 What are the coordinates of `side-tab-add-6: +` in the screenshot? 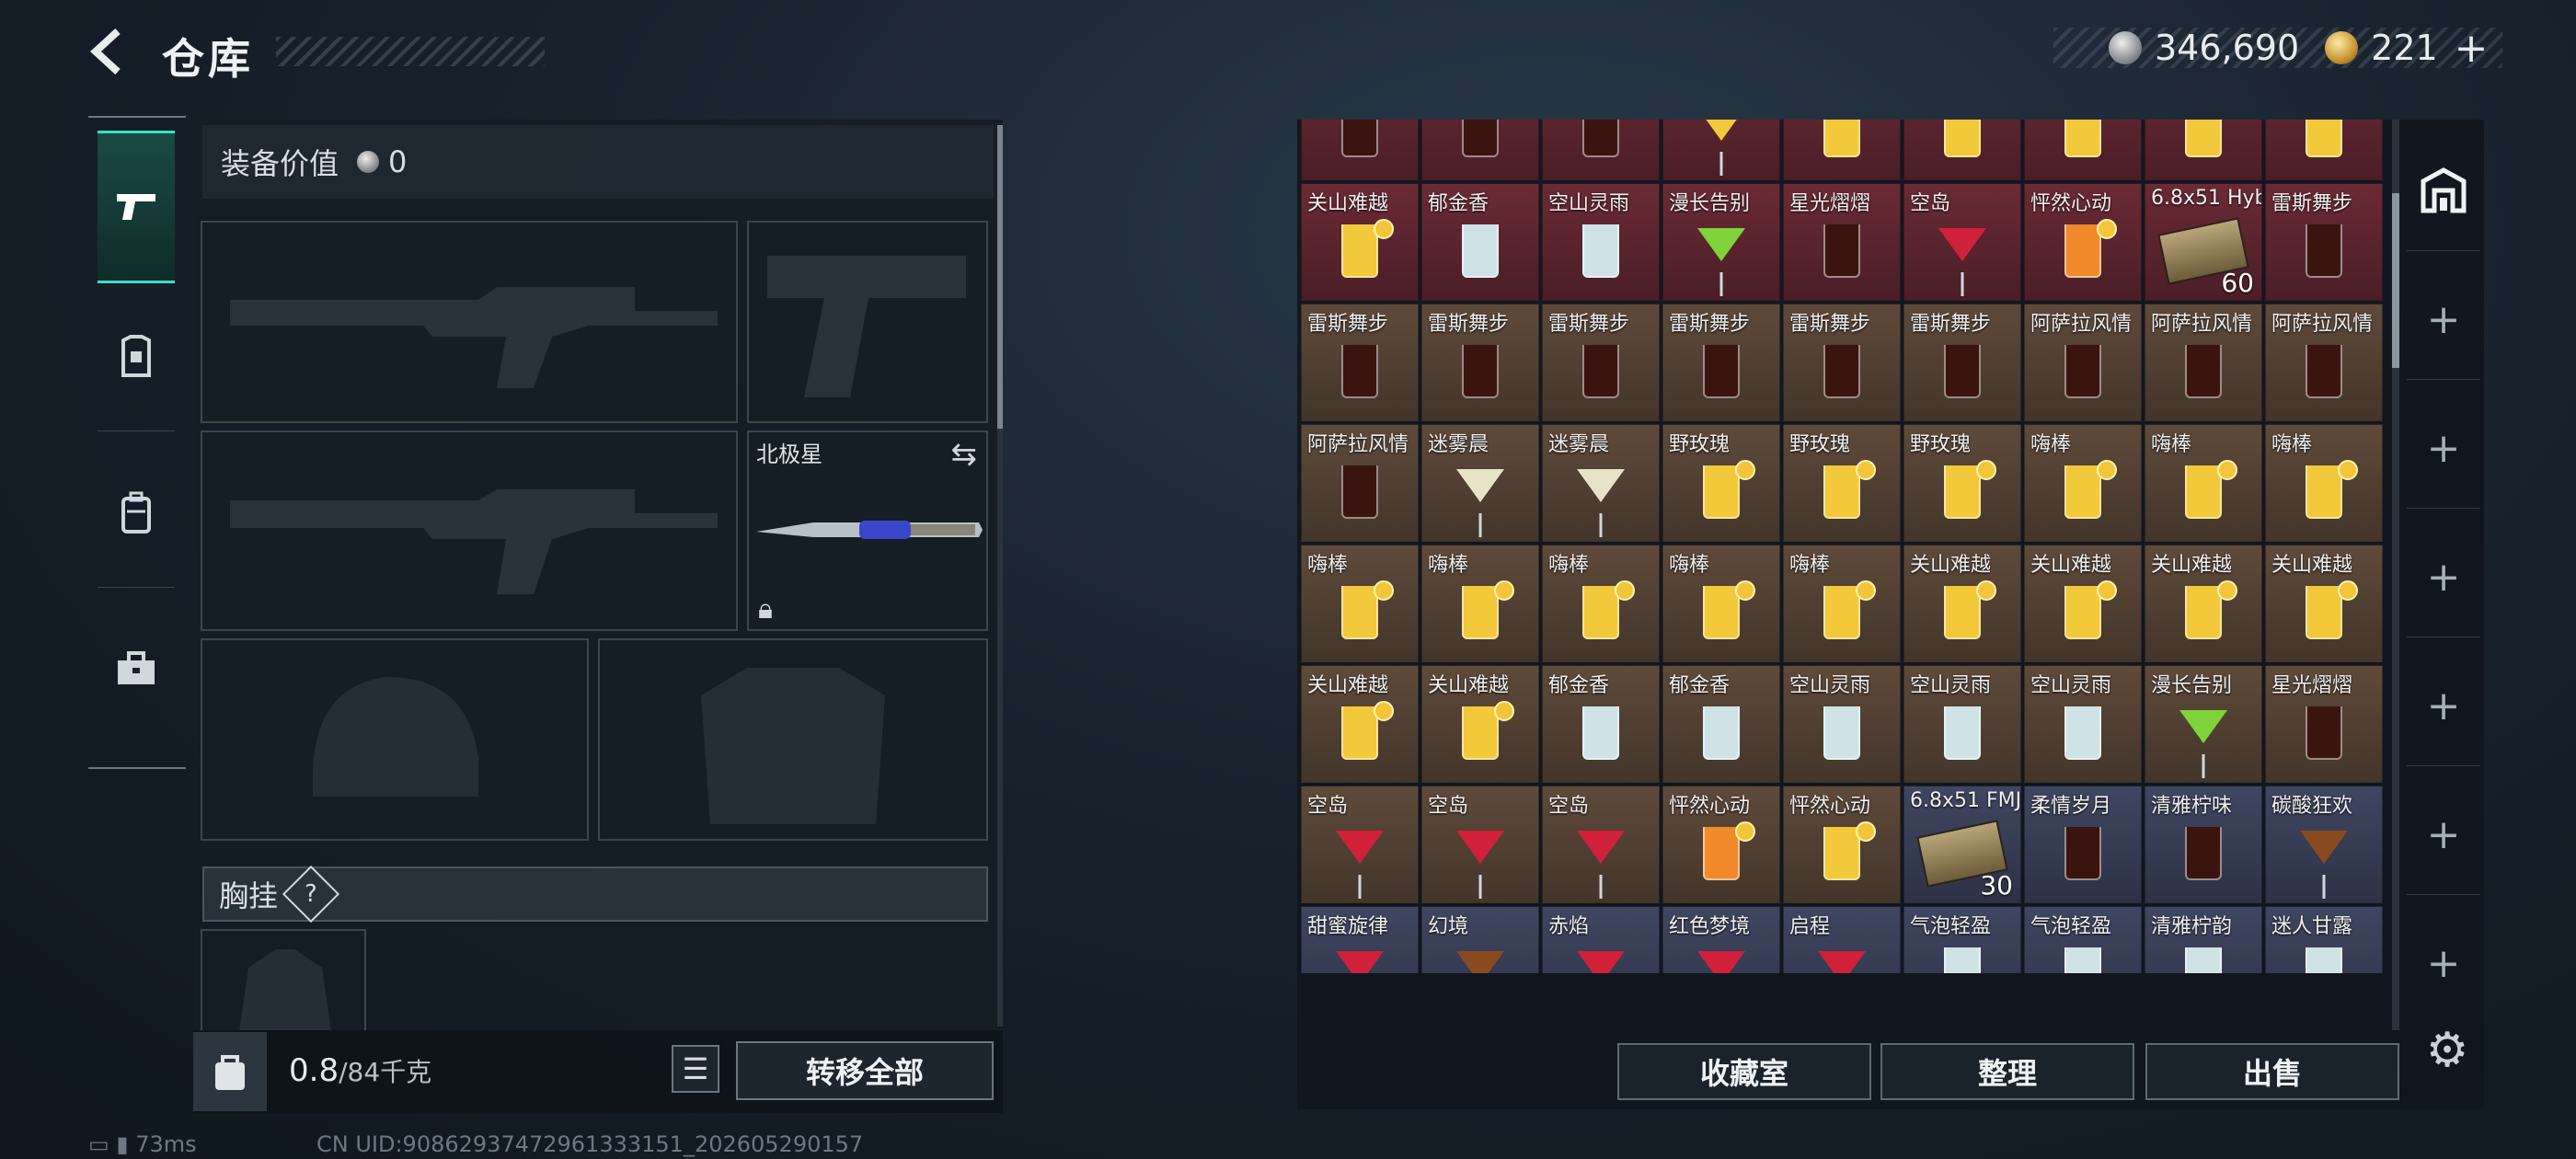 It's located at (2443, 963).